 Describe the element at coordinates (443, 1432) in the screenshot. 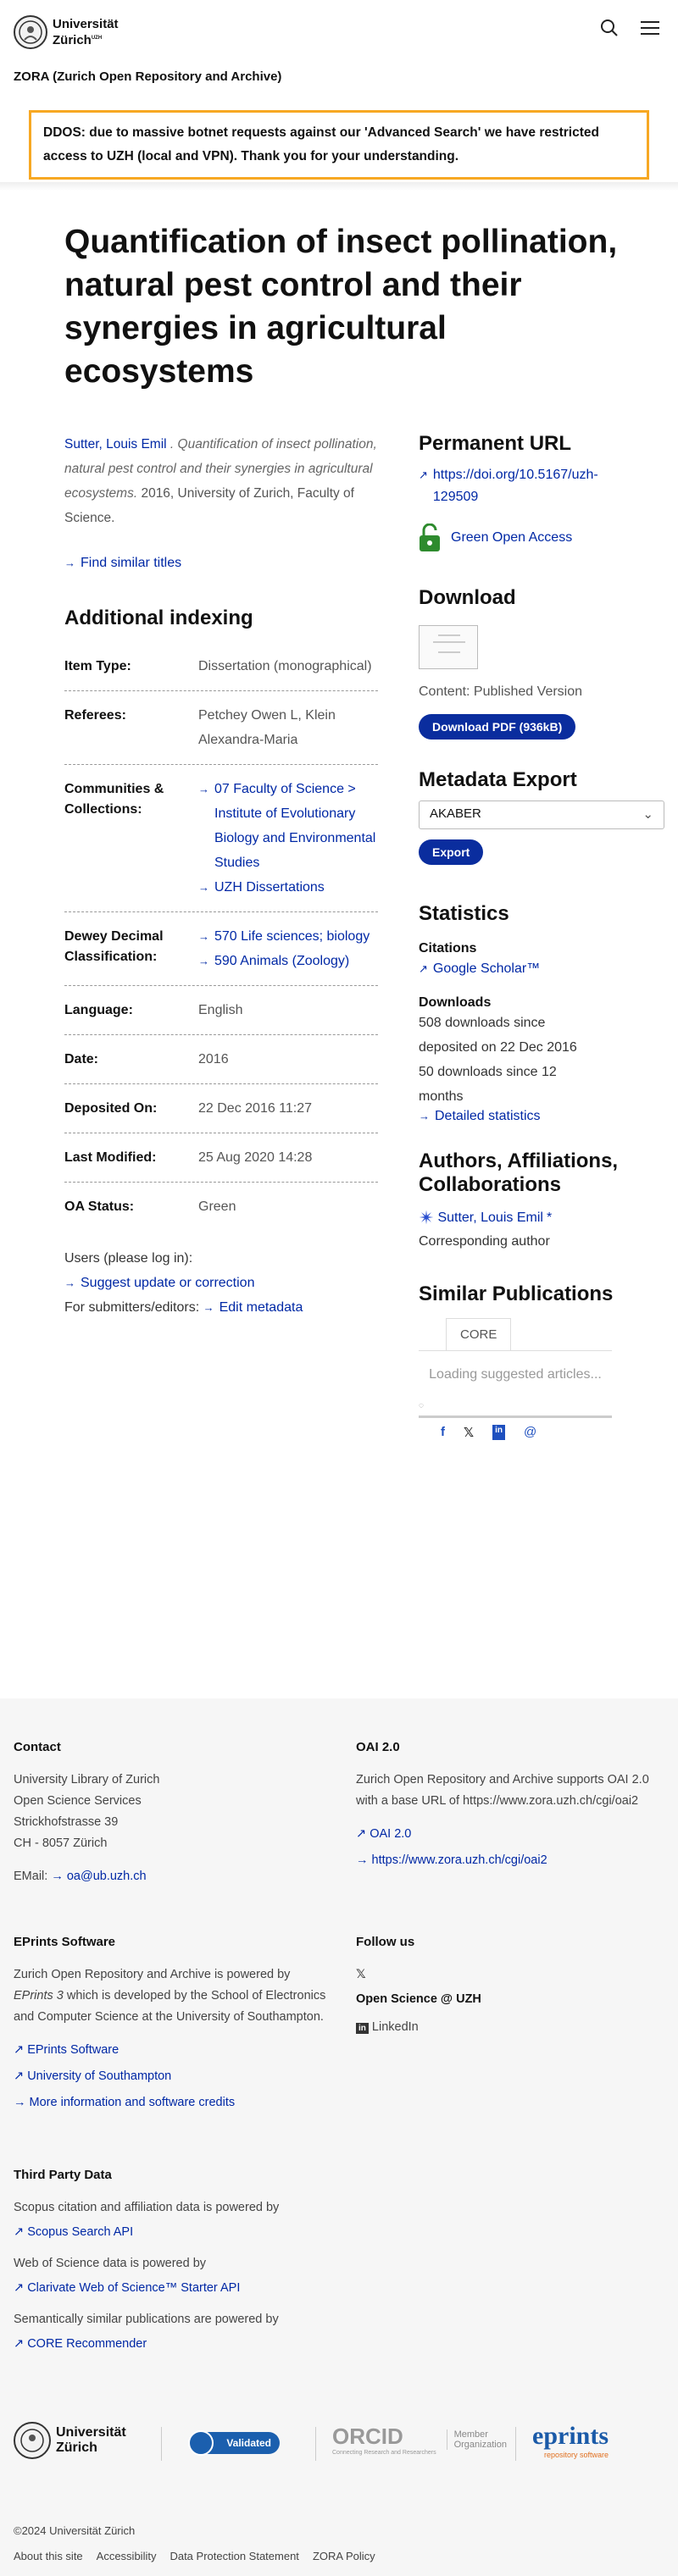

I see `facebook-icon: f` at that location.